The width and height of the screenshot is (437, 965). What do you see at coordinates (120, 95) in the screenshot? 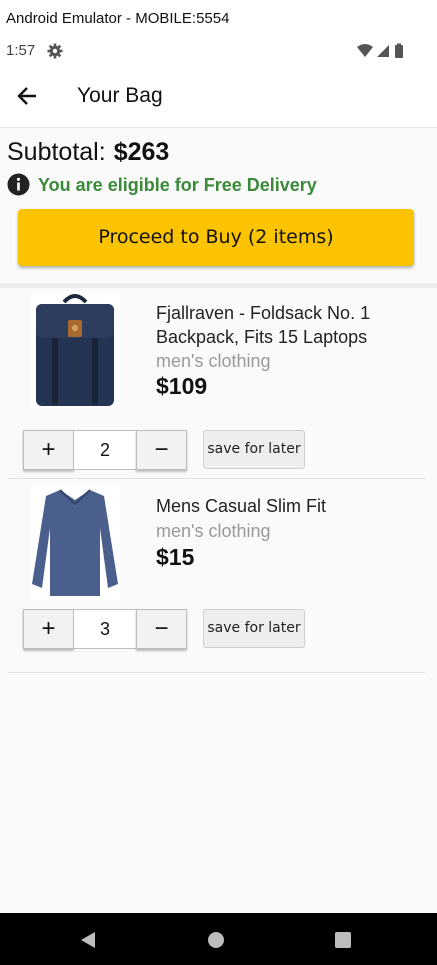
I see `page-title: Your Bag` at bounding box center [120, 95].